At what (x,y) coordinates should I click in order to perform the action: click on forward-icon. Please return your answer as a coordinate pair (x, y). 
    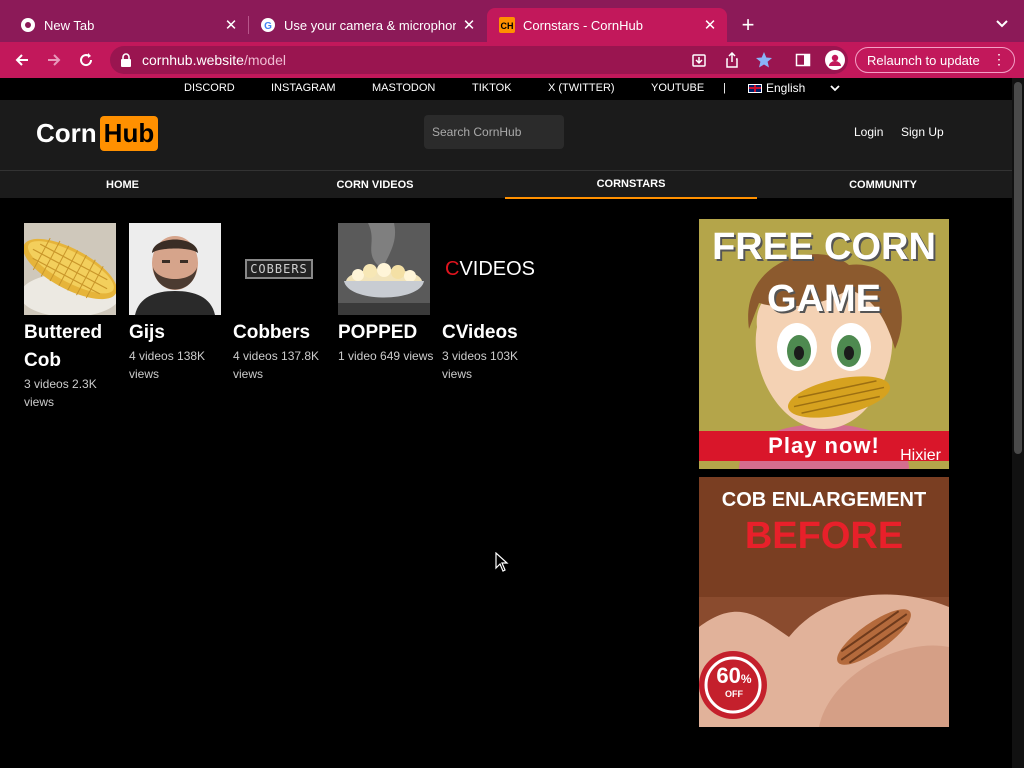
    Looking at the image, I should click on (54, 60).